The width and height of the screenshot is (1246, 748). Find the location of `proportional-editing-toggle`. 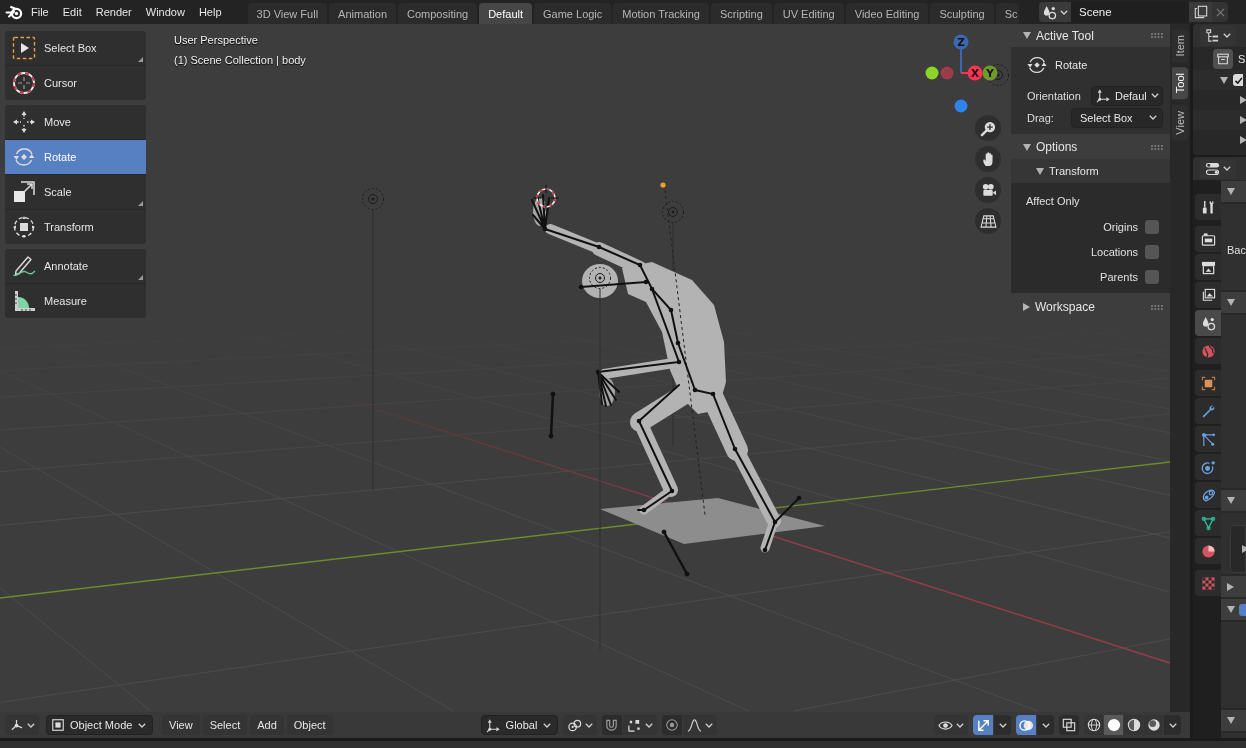

proportional-editing-toggle is located at coordinates (671, 725).